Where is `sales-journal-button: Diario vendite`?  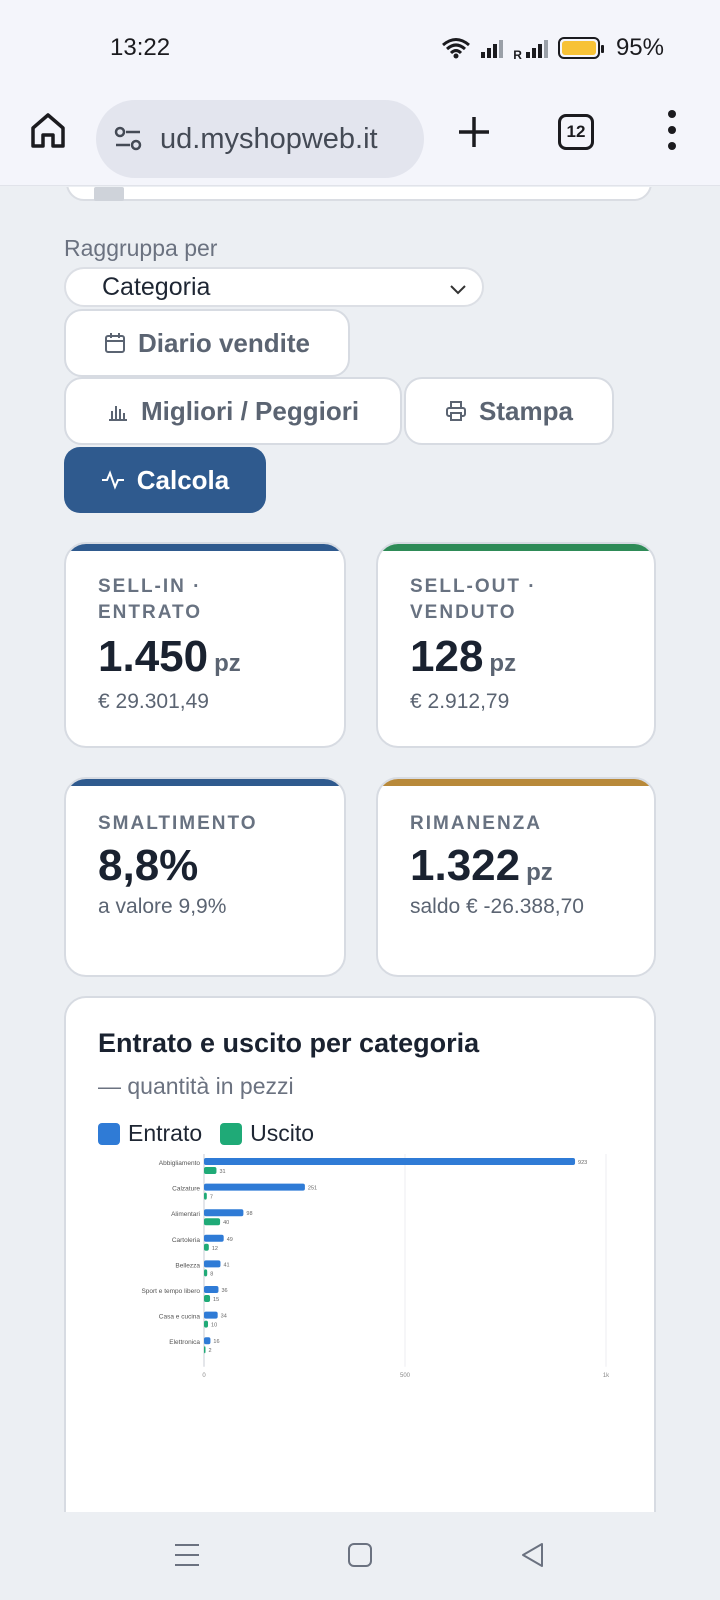 sales-journal-button: Diario vendite is located at coordinates (207, 343).